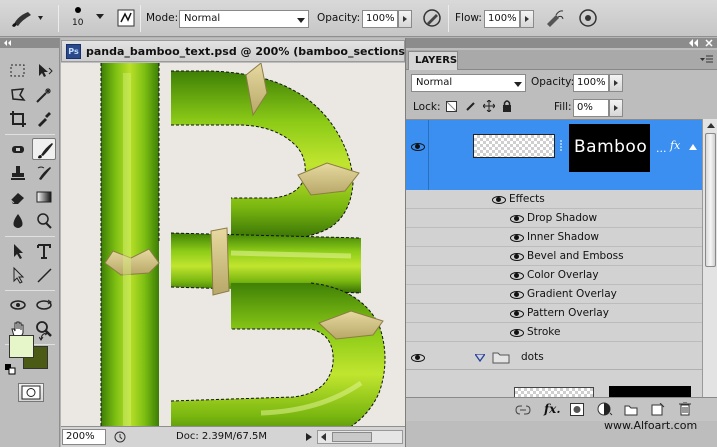  What do you see at coordinates (631, 410) in the screenshot?
I see `new-group-folder-icon` at bounding box center [631, 410].